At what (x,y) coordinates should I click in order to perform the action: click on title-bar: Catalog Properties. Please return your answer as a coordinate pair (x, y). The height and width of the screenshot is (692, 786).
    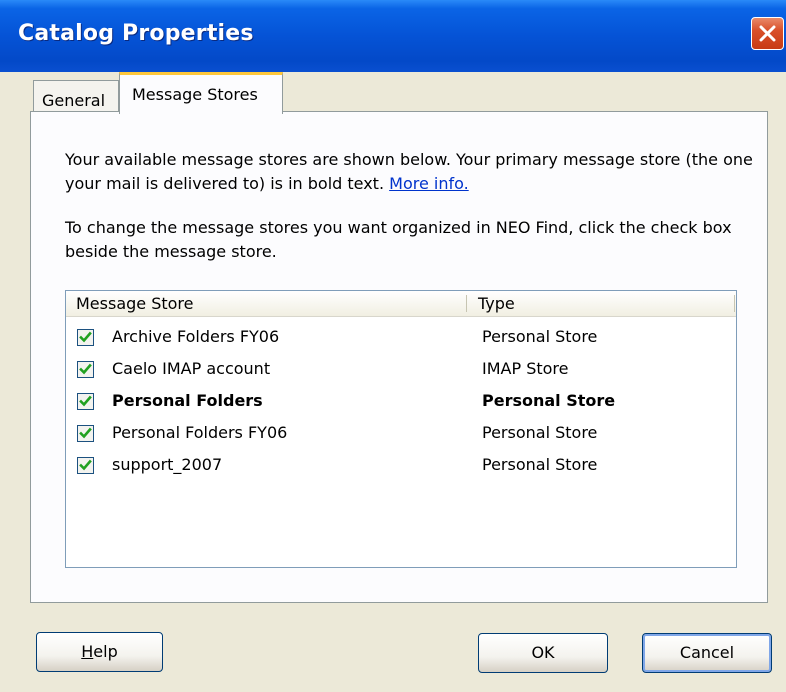
    Looking at the image, I should click on (393, 36).